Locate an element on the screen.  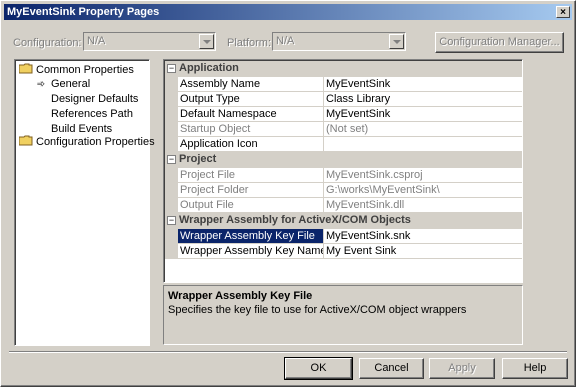
property-row: Default Namespace MyEventSink is located at coordinates (343, 114).